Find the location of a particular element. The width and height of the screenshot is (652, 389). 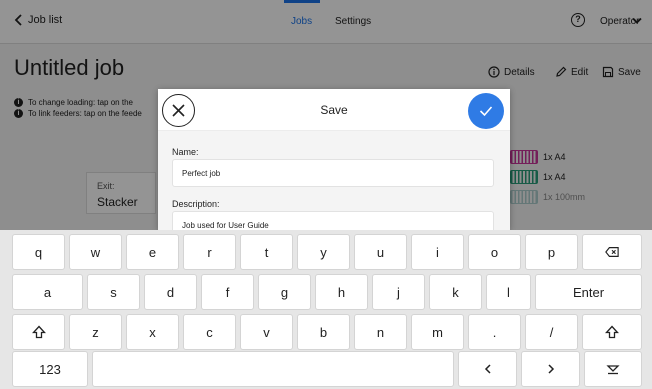

name-field: Perfect job is located at coordinates (333, 173).